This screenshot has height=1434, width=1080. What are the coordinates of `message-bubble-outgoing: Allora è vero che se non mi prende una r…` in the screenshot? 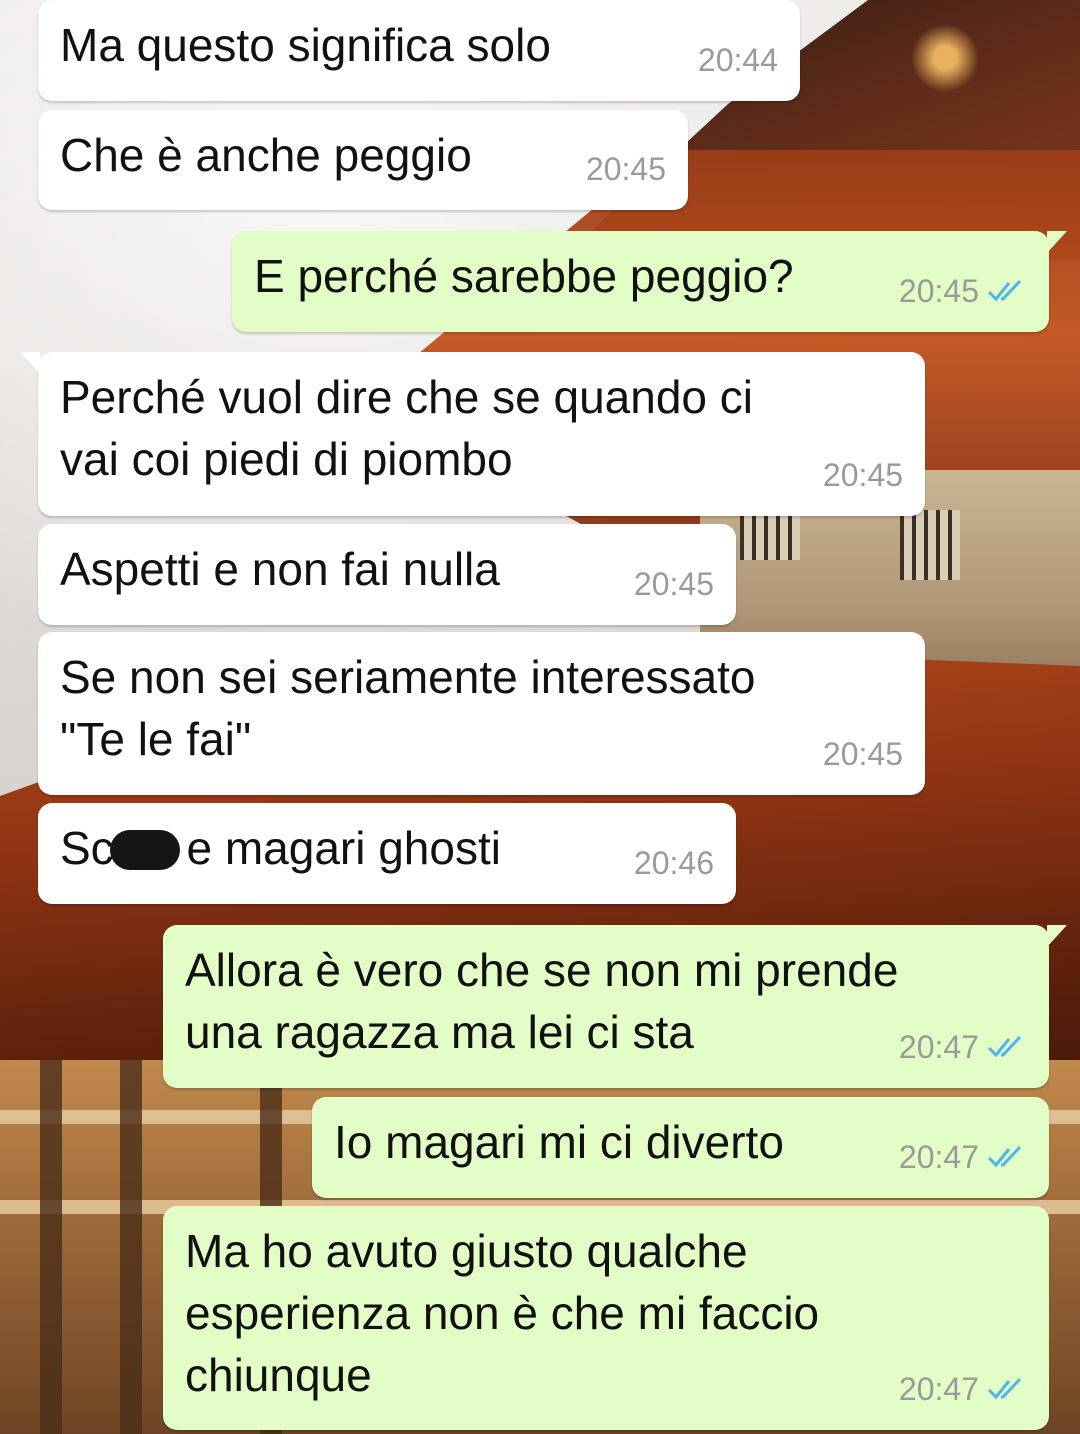 It's located at (615, 1006).